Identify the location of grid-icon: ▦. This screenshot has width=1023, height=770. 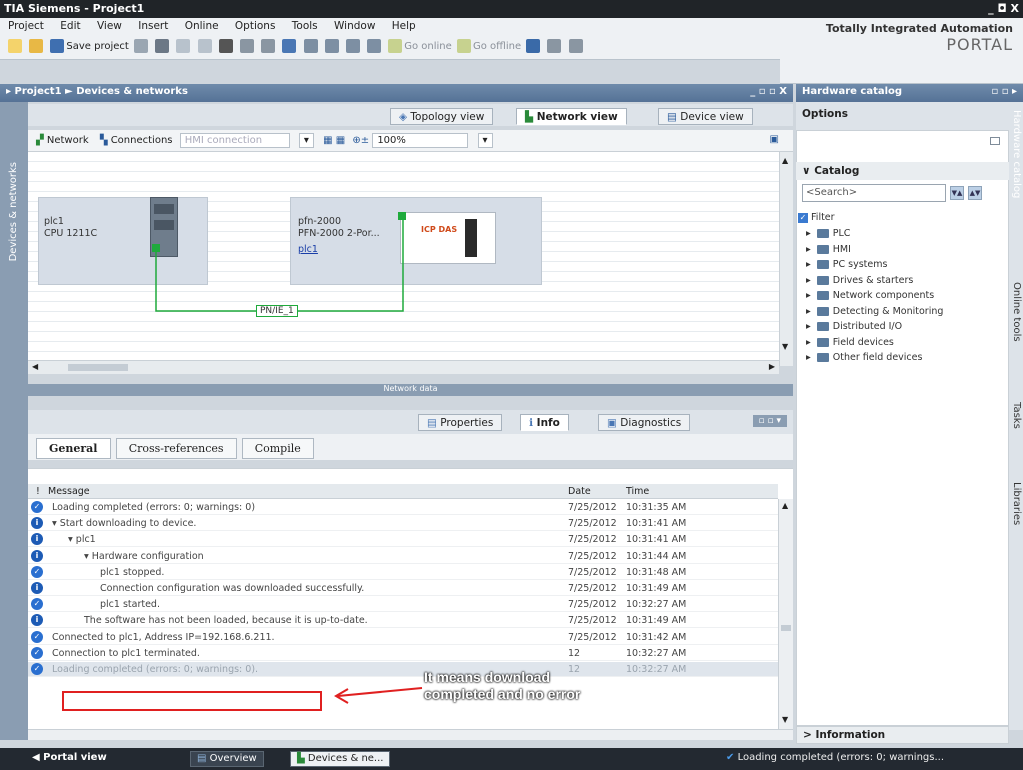
(340, 140).